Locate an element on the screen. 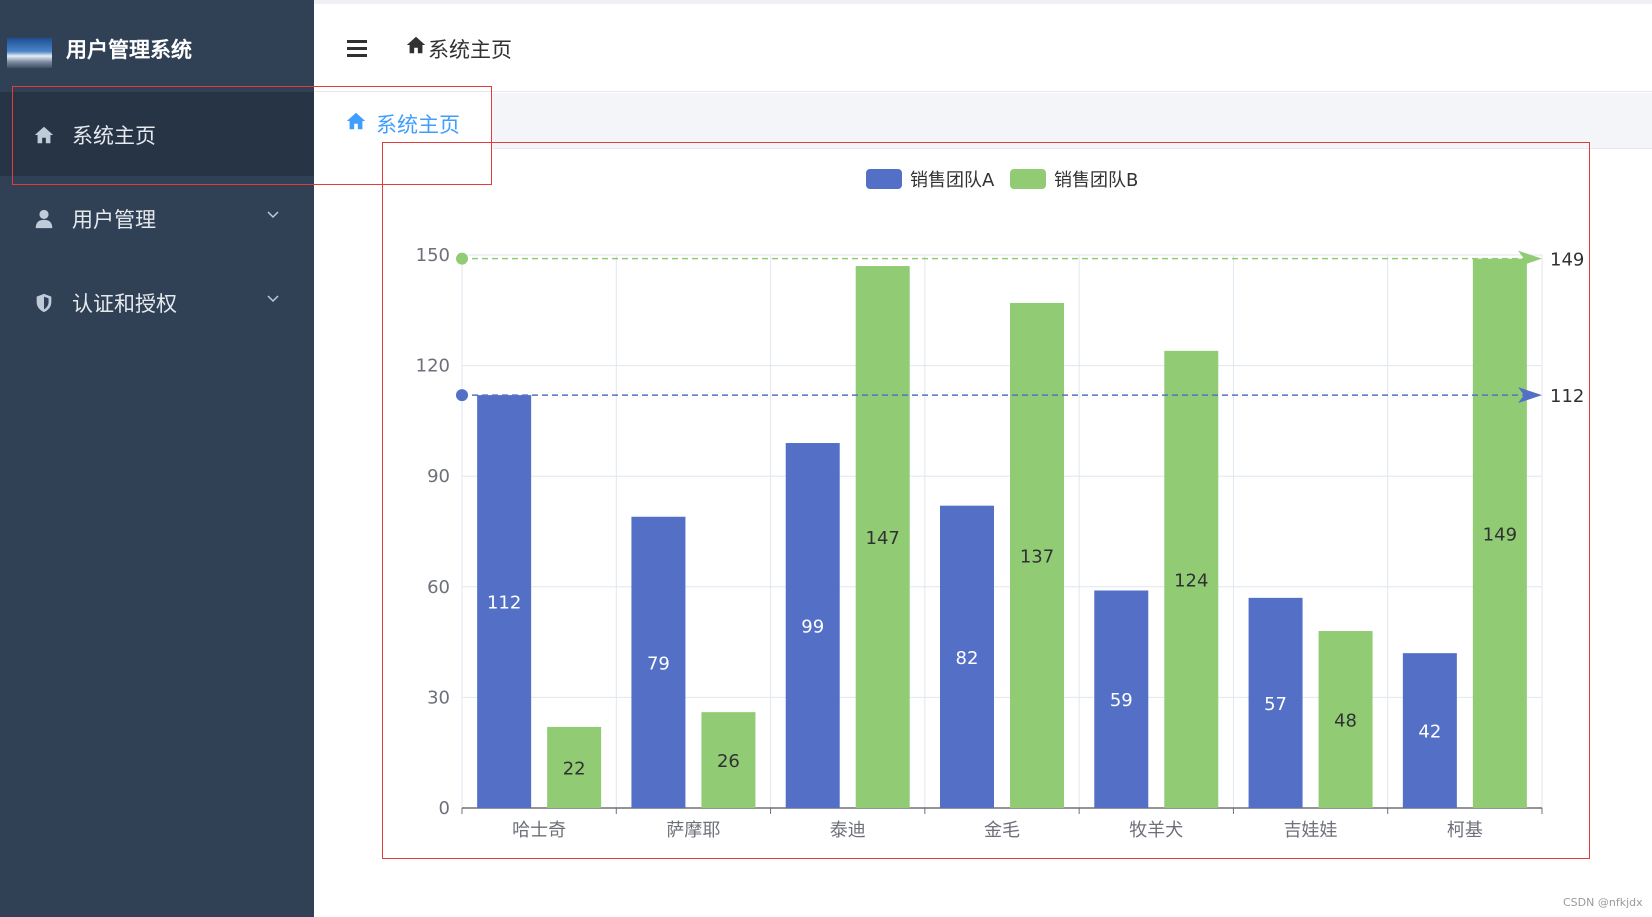 The height and width of the screenshot is (917, 1652). data-label: 26 is located at coordinates (728, 761).